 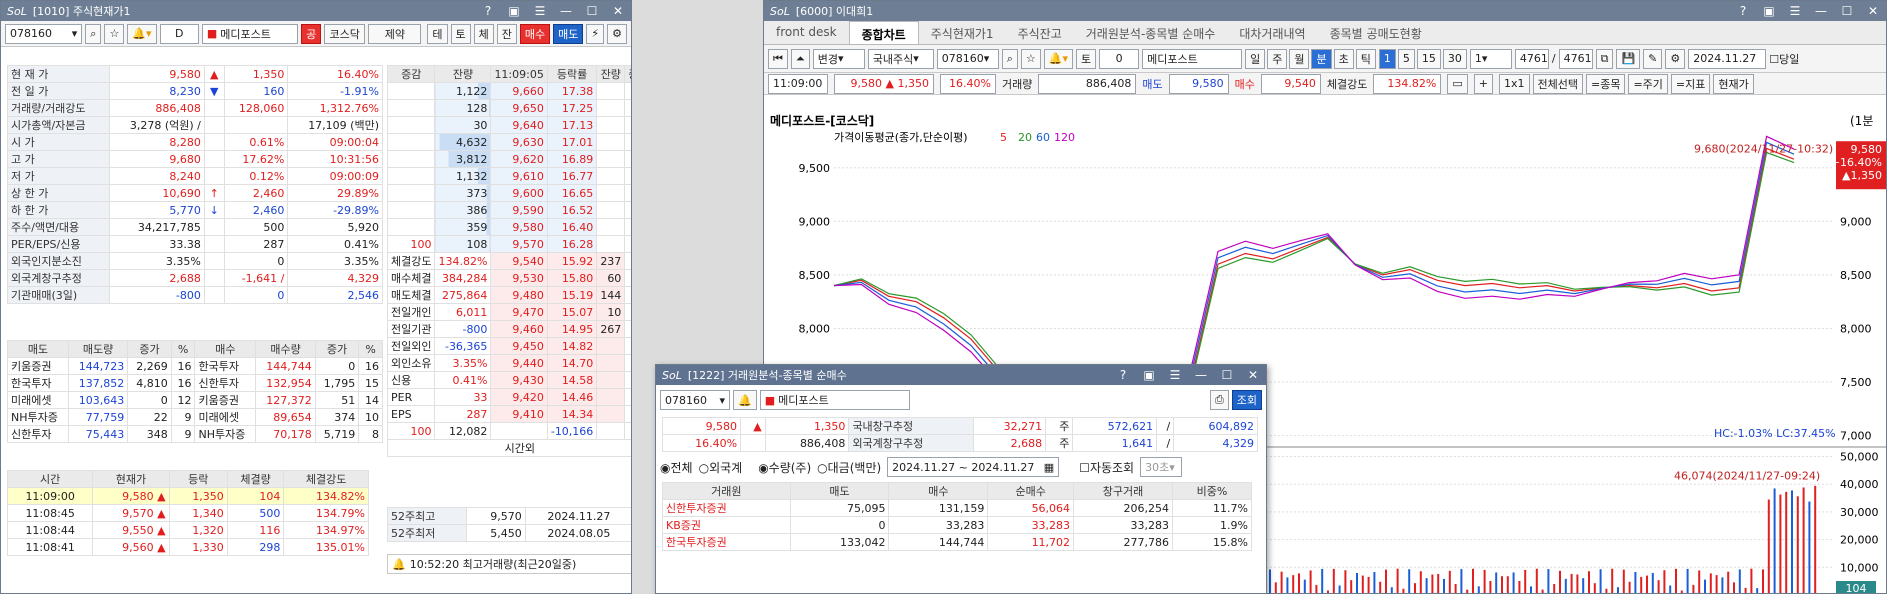 What do you see at coordinates (1272, 32) in the screenshot?
I see `tab-5: 대차거래내역` at bounding box center [1272, 32].